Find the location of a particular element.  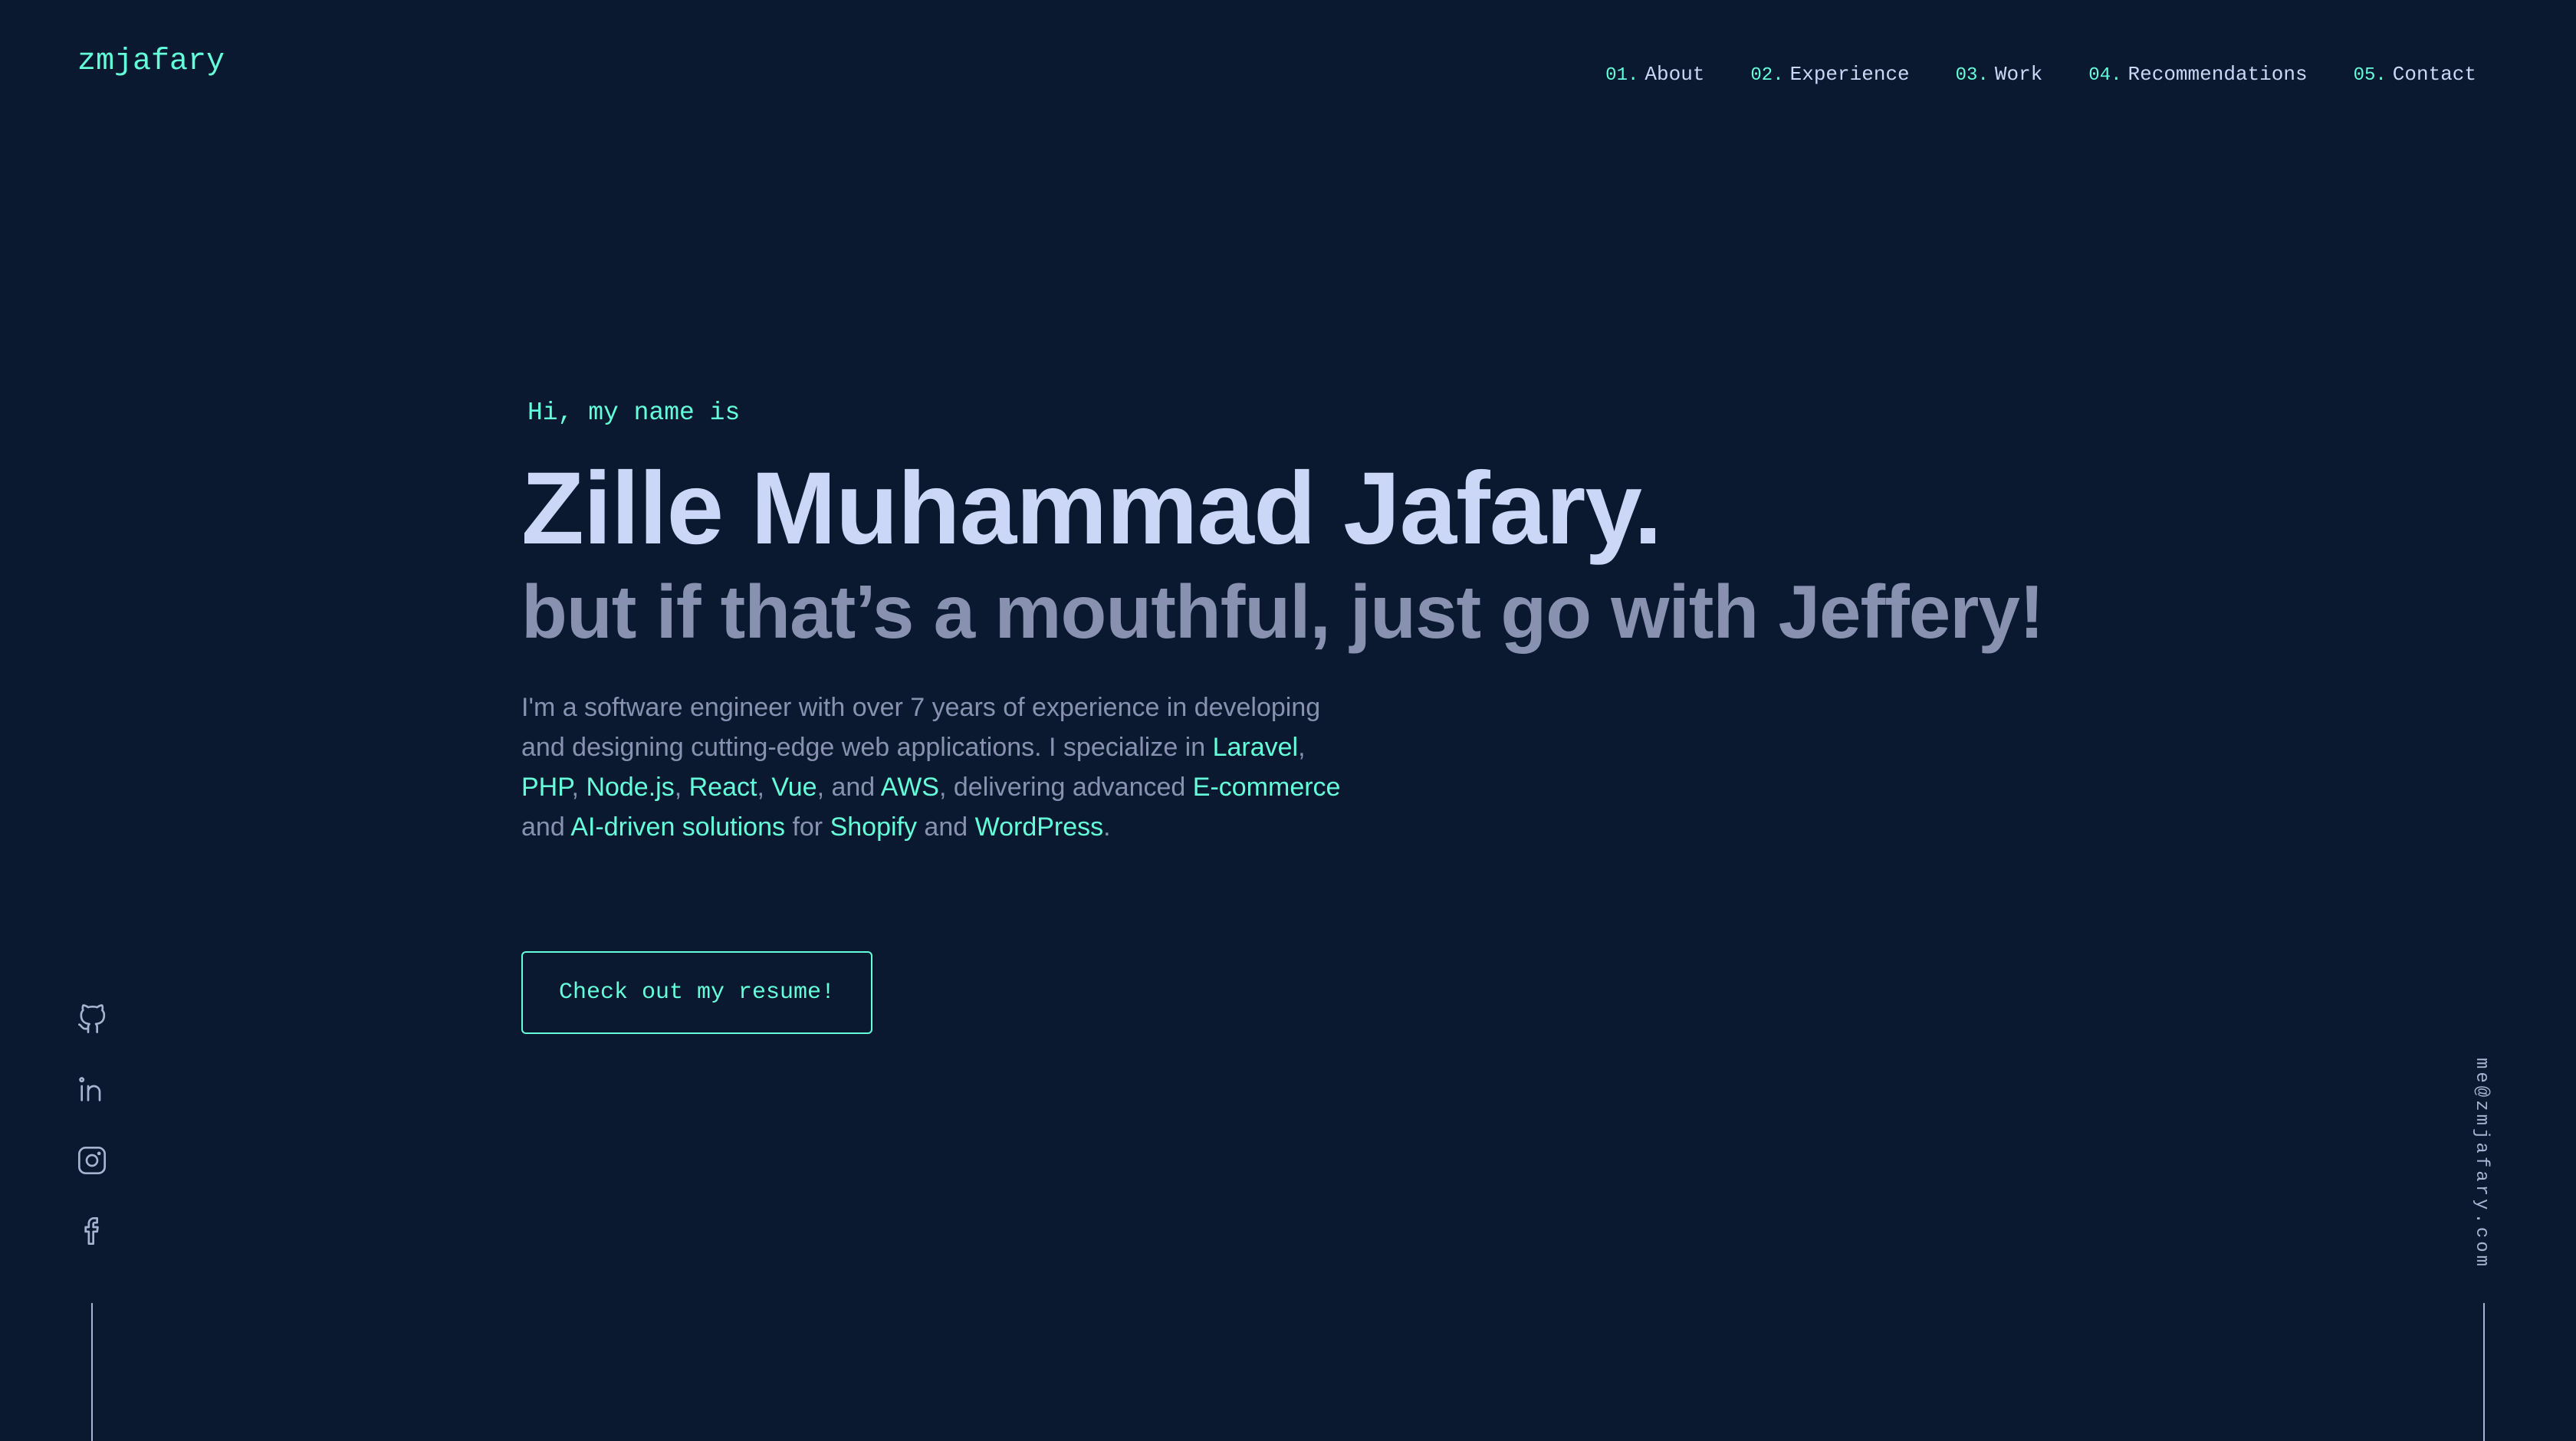

github-icon is located at coordinates (92, 1018).